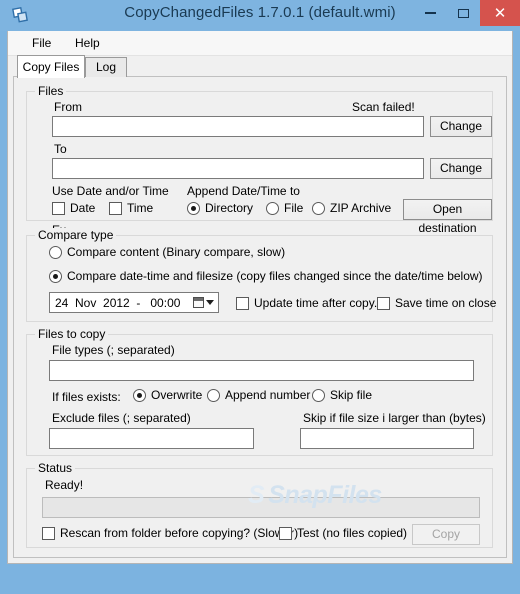 This screenshot has width=520, height=594. What do you see at coordinates (238, 168) in the screenshot?
I see `to-input` at bounding box center [238, 168].